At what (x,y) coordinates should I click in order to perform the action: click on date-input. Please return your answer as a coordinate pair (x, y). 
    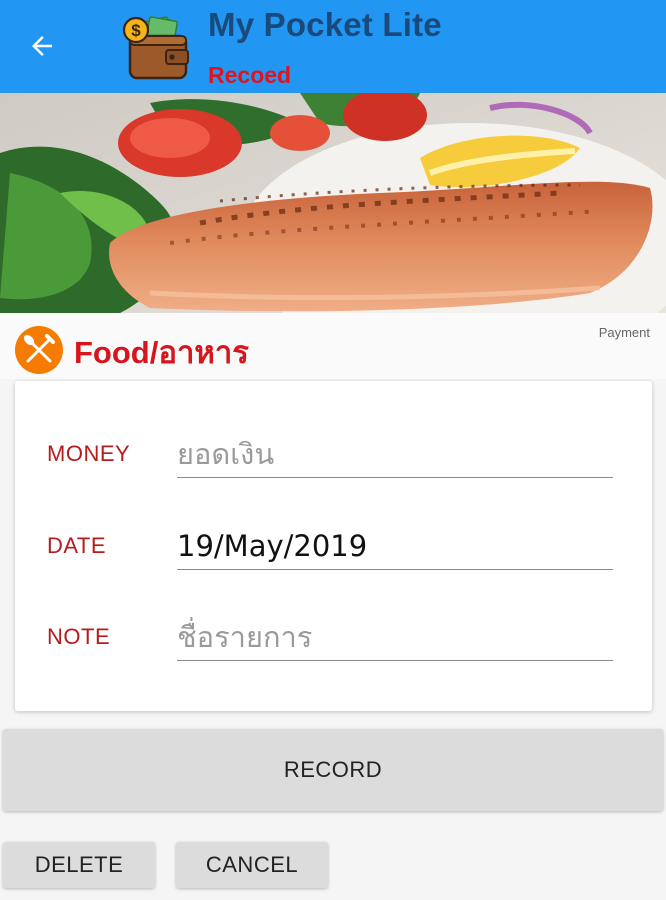
    Looking at the image, I should click on (395, 546).